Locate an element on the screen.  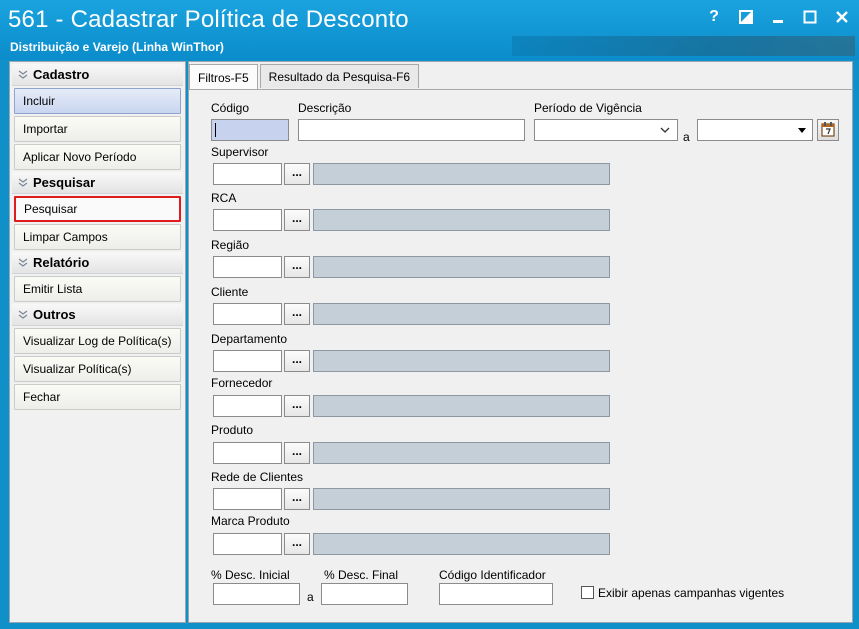
supervisor-name-field is located at coordinates (461, 174).